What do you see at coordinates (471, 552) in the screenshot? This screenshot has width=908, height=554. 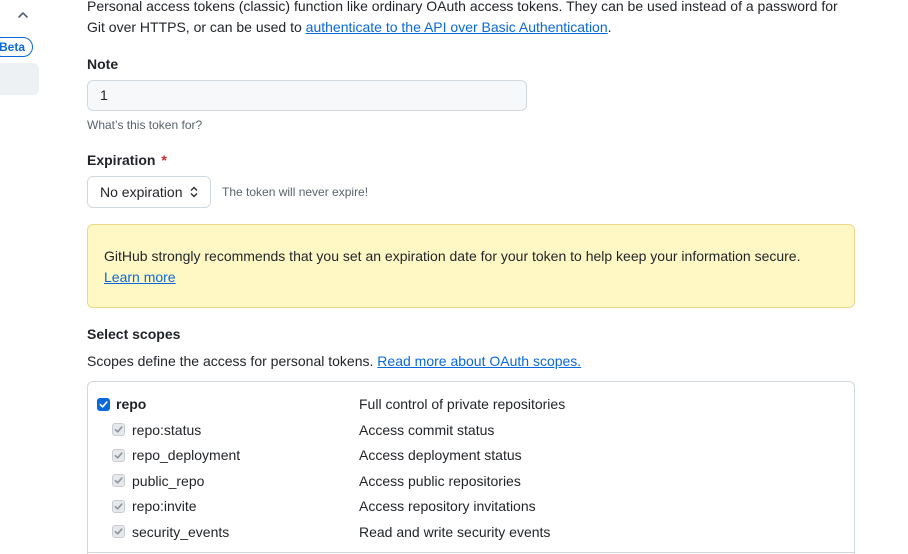 I see `scope-divider` at bounding box center [471, 552].